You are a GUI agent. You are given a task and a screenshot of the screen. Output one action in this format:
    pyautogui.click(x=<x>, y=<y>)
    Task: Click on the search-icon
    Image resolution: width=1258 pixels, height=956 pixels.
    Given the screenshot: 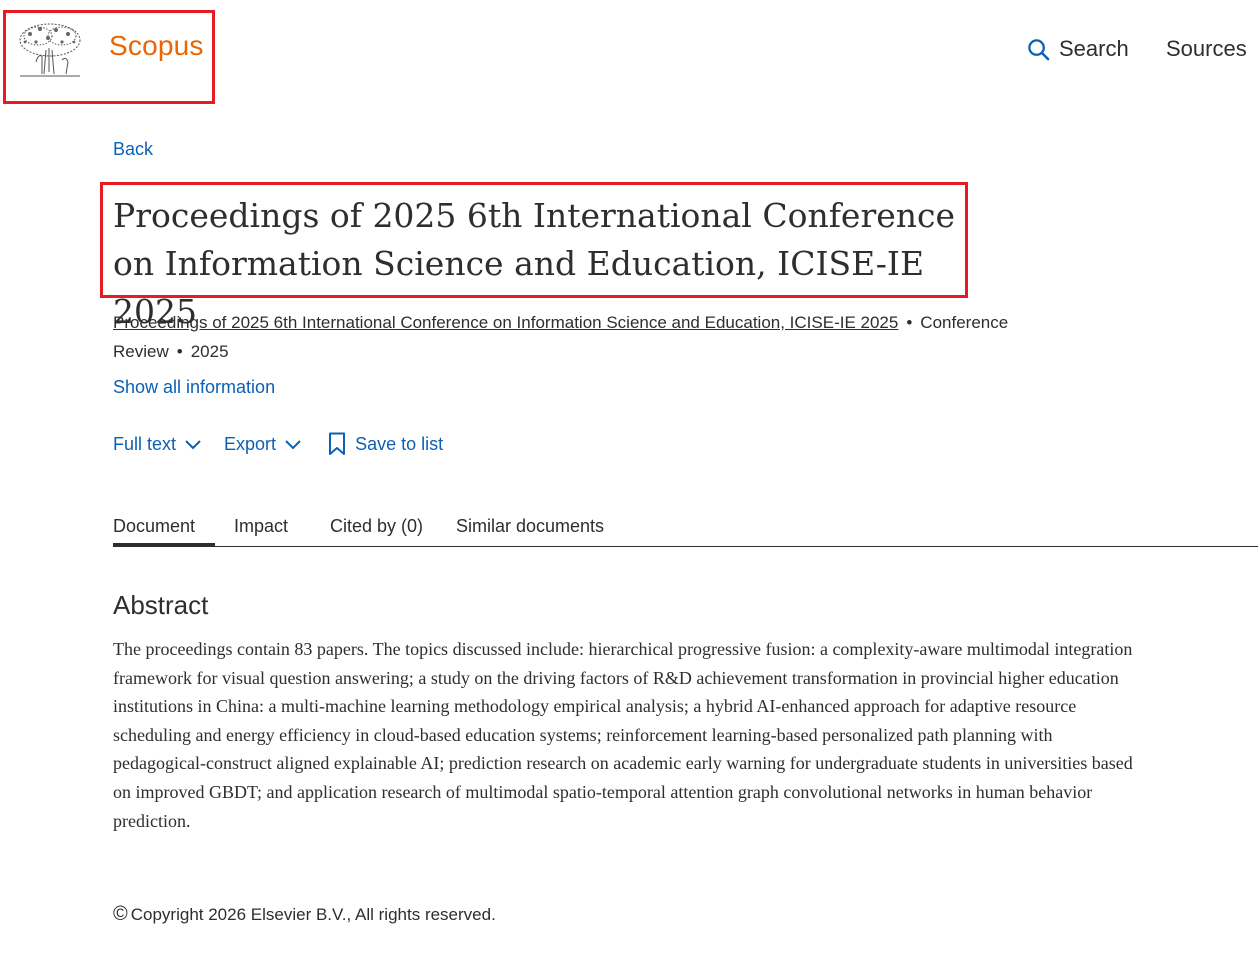 What is the action you would take?
    pyautogui.click(x=1039, y=49)
    